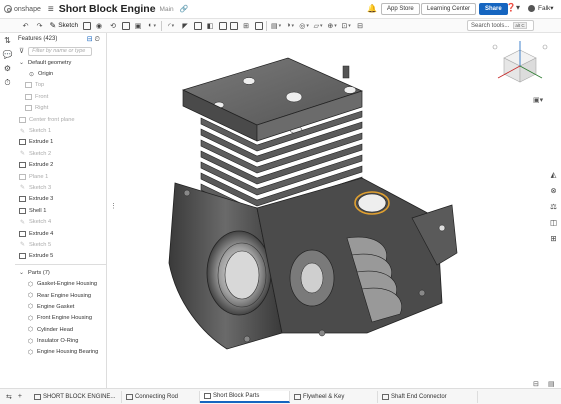 The width and height of the screenshot is (561, 404). Describe the element at coordinates (152, 25) in the screenshot. I see `enclose-icon: ◐` at that location.